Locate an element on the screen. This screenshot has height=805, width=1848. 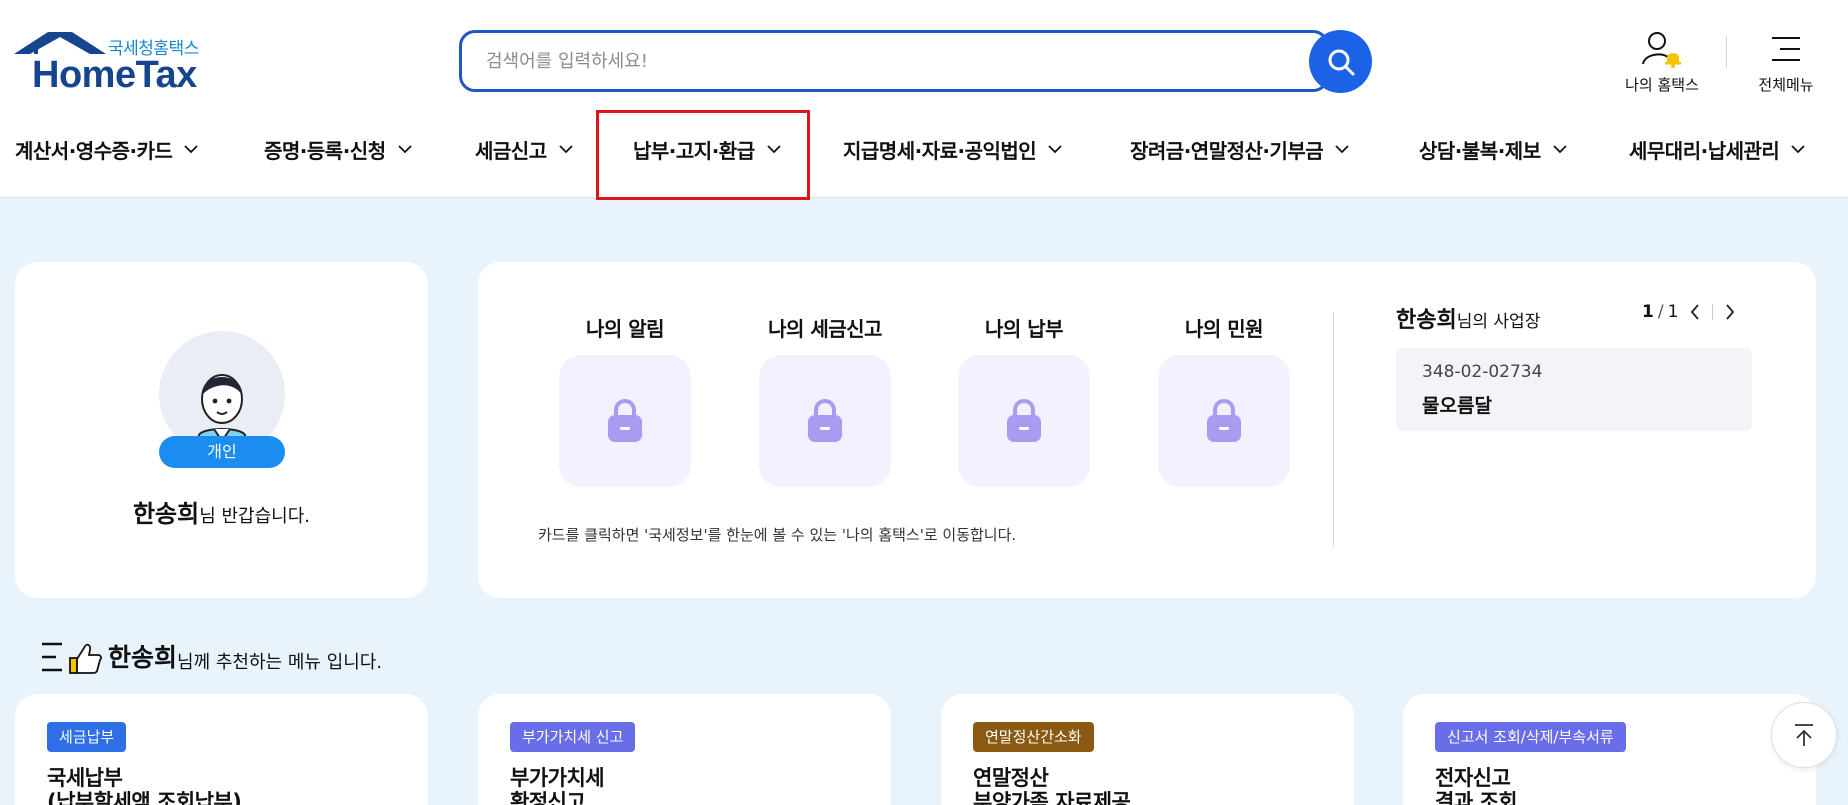
search-icon is located at coordinates (1341, 62).